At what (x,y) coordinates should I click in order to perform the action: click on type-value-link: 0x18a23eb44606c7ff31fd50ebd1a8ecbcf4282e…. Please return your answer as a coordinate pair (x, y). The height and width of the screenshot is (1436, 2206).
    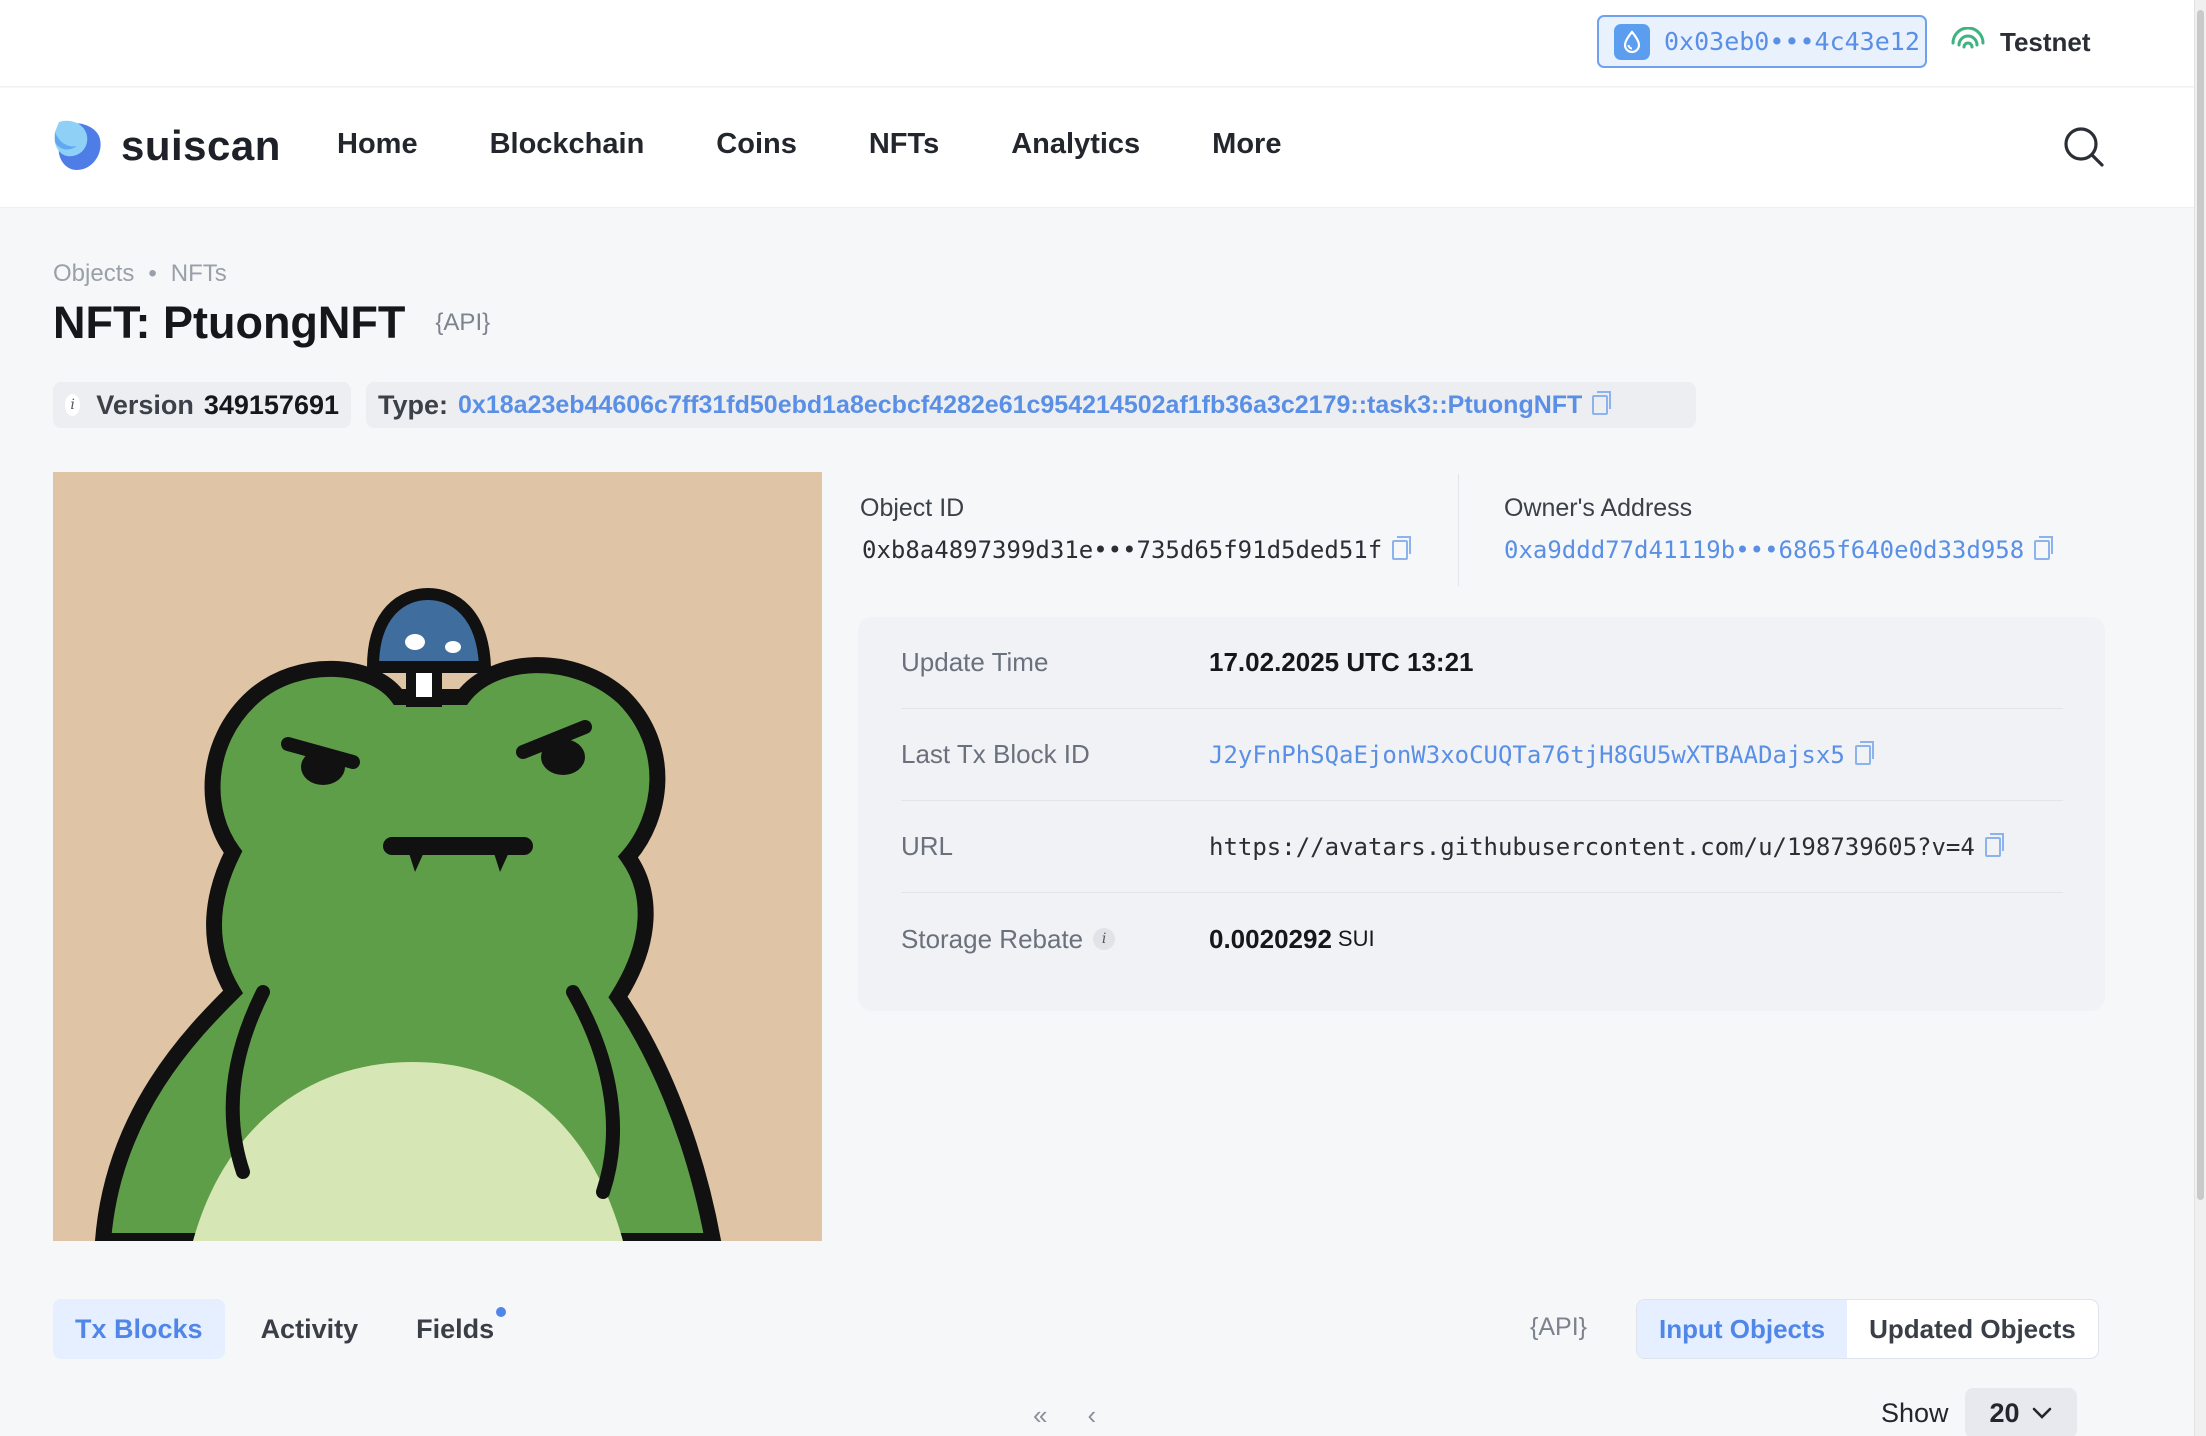
    Looking at the image, I should click on (1020, 405).